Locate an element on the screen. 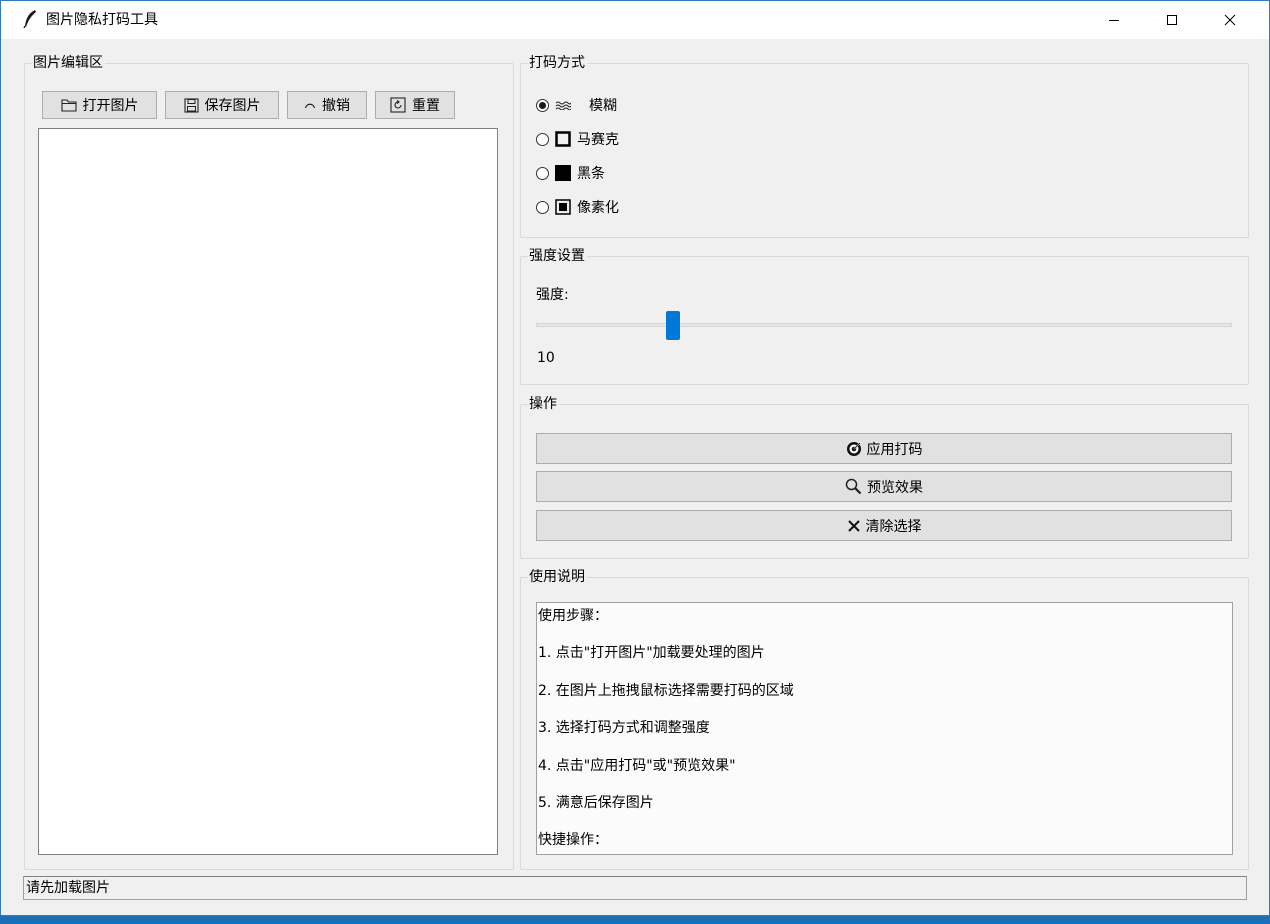 The height and width of the screenshot is (924, 1270). open-image-button: 打开图片 is located at coordinates (99, 105).